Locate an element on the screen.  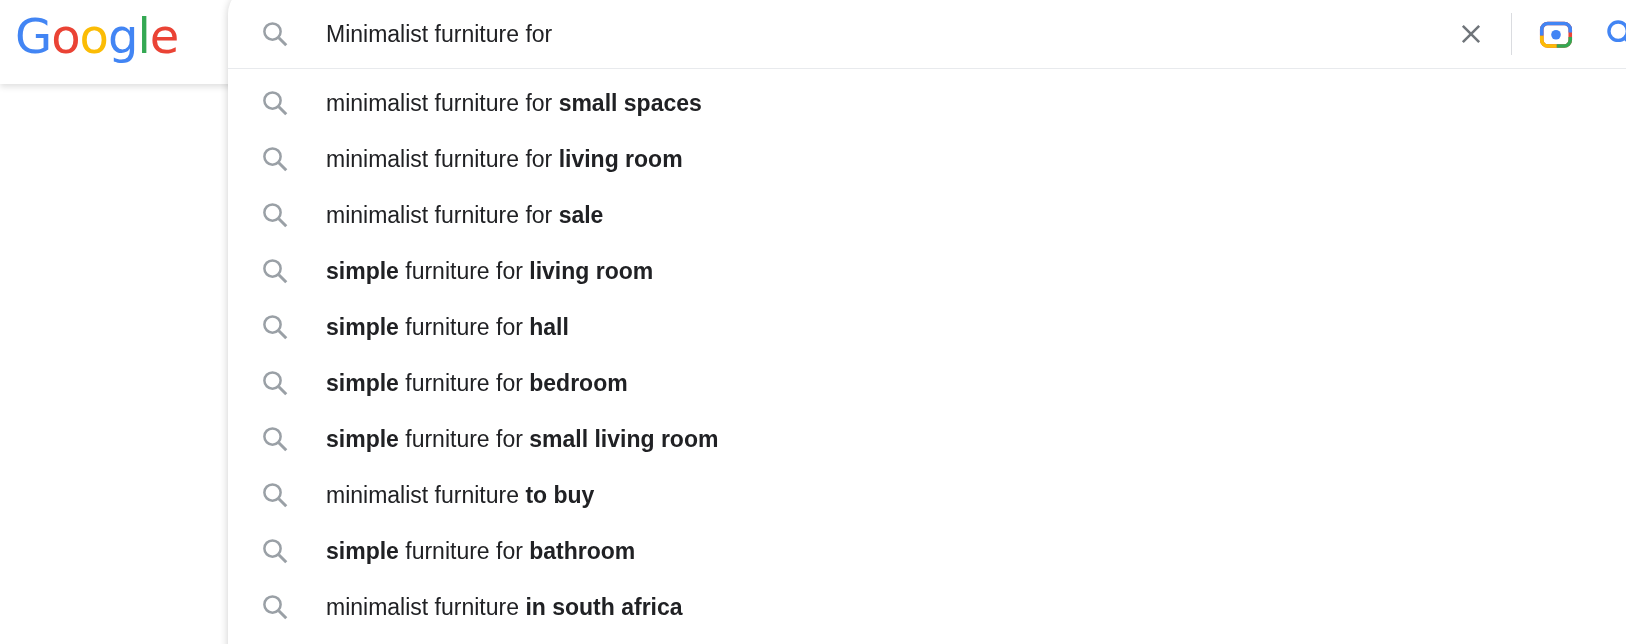
suggestion-item: minimalist furniture in south africa is located at coordinates (927, 607).